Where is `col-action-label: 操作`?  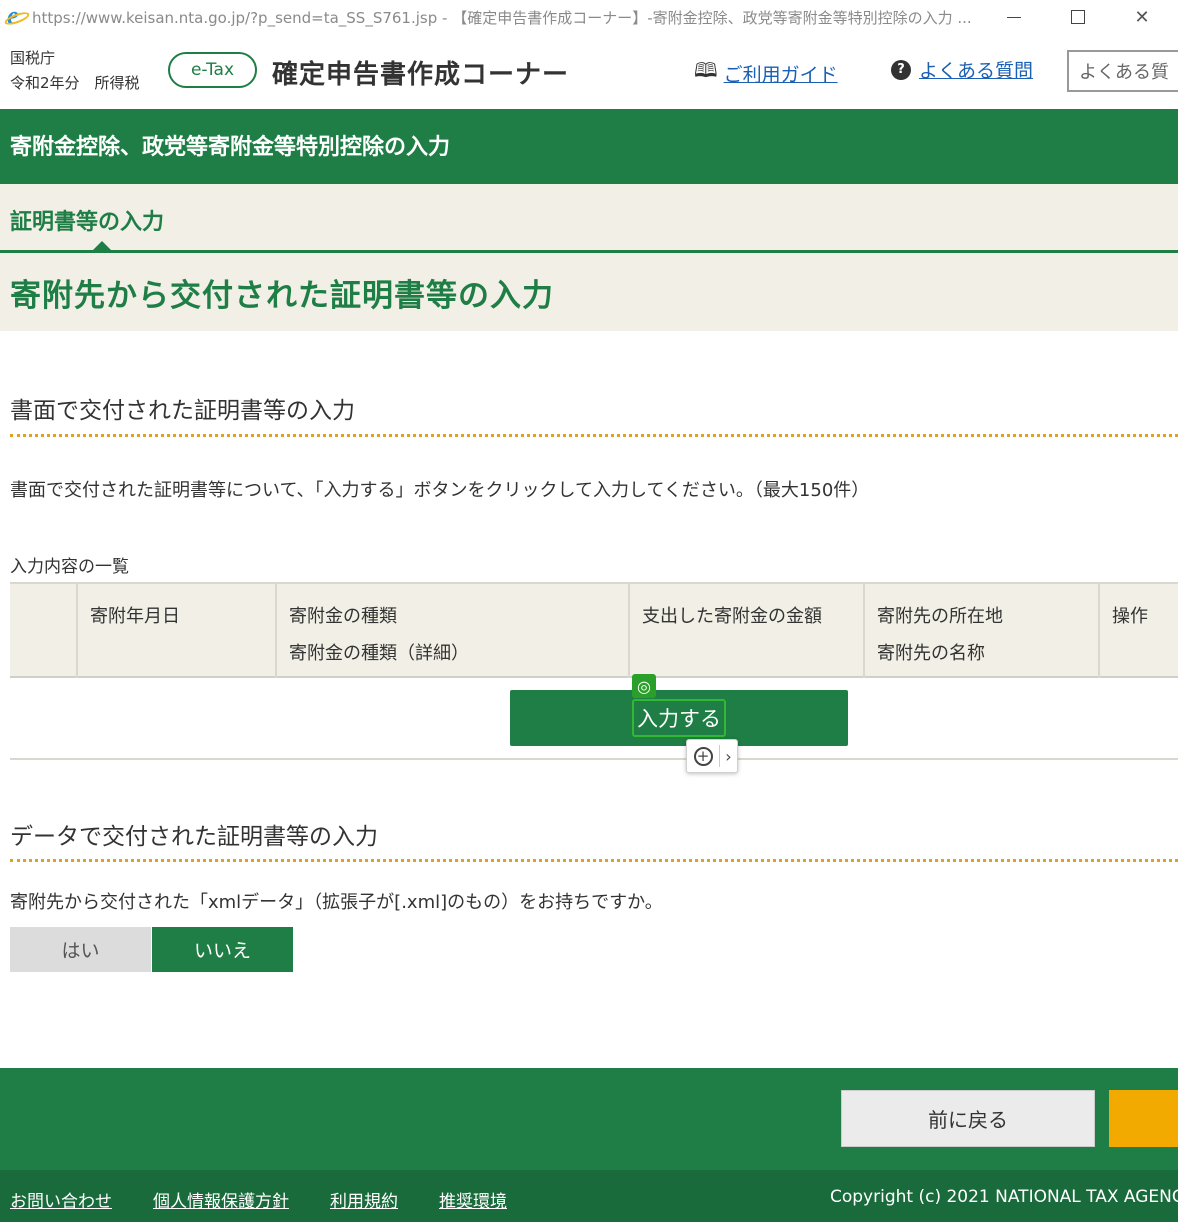 col-action-label: 操作 is located at coordinates (1130, 616).